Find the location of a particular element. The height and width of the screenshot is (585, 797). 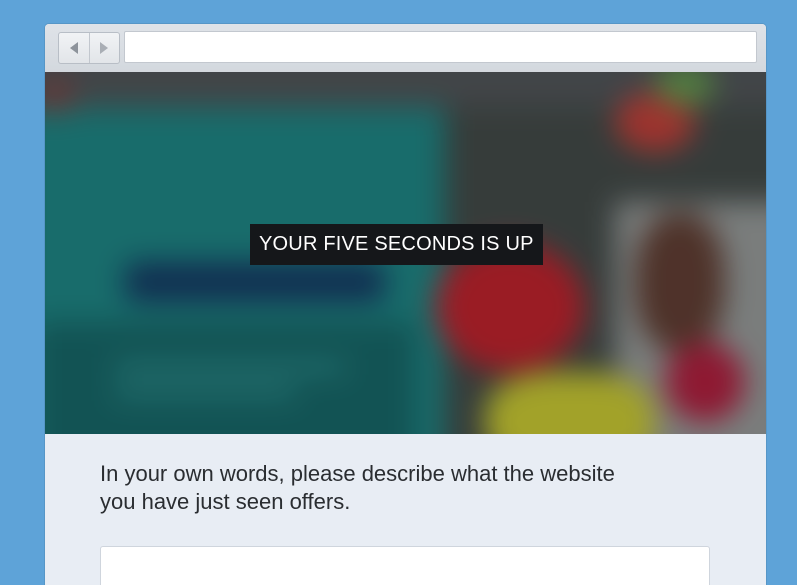

back-button is located at coordinates (74, 48).